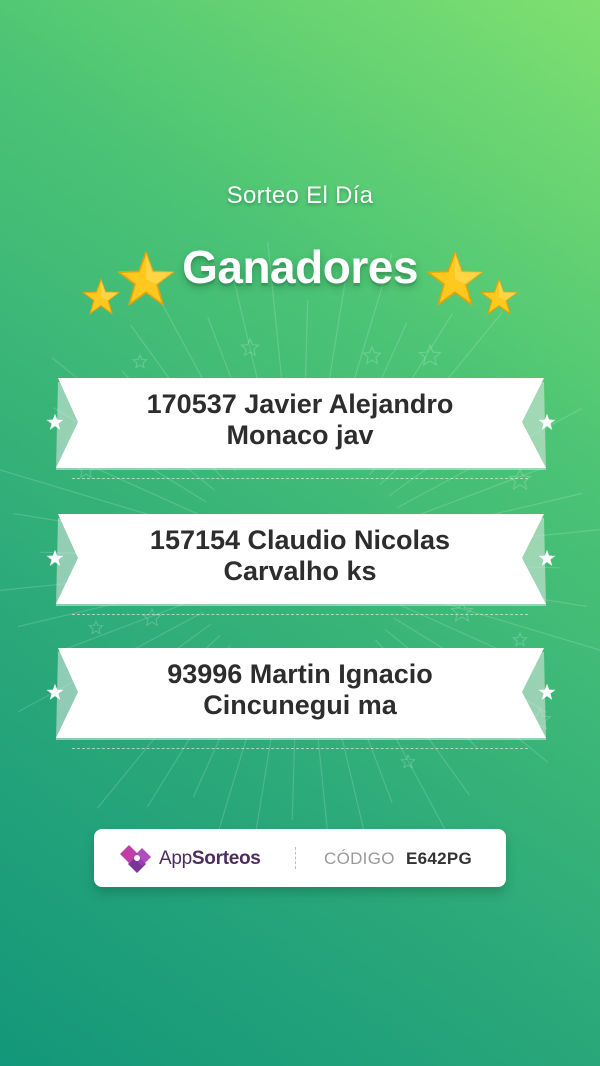 This screenshot has height=1066, width=600. What do you see at coordinates (175, 858) in the screenshot?
I see `brand-name-part-1: App` at bounding box center [175, 858].